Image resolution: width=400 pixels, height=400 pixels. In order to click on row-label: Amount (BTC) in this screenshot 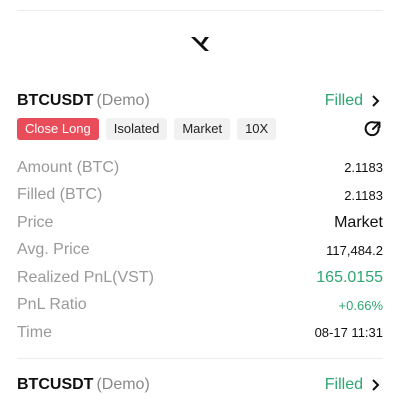, I will do `click(68, 167)`.